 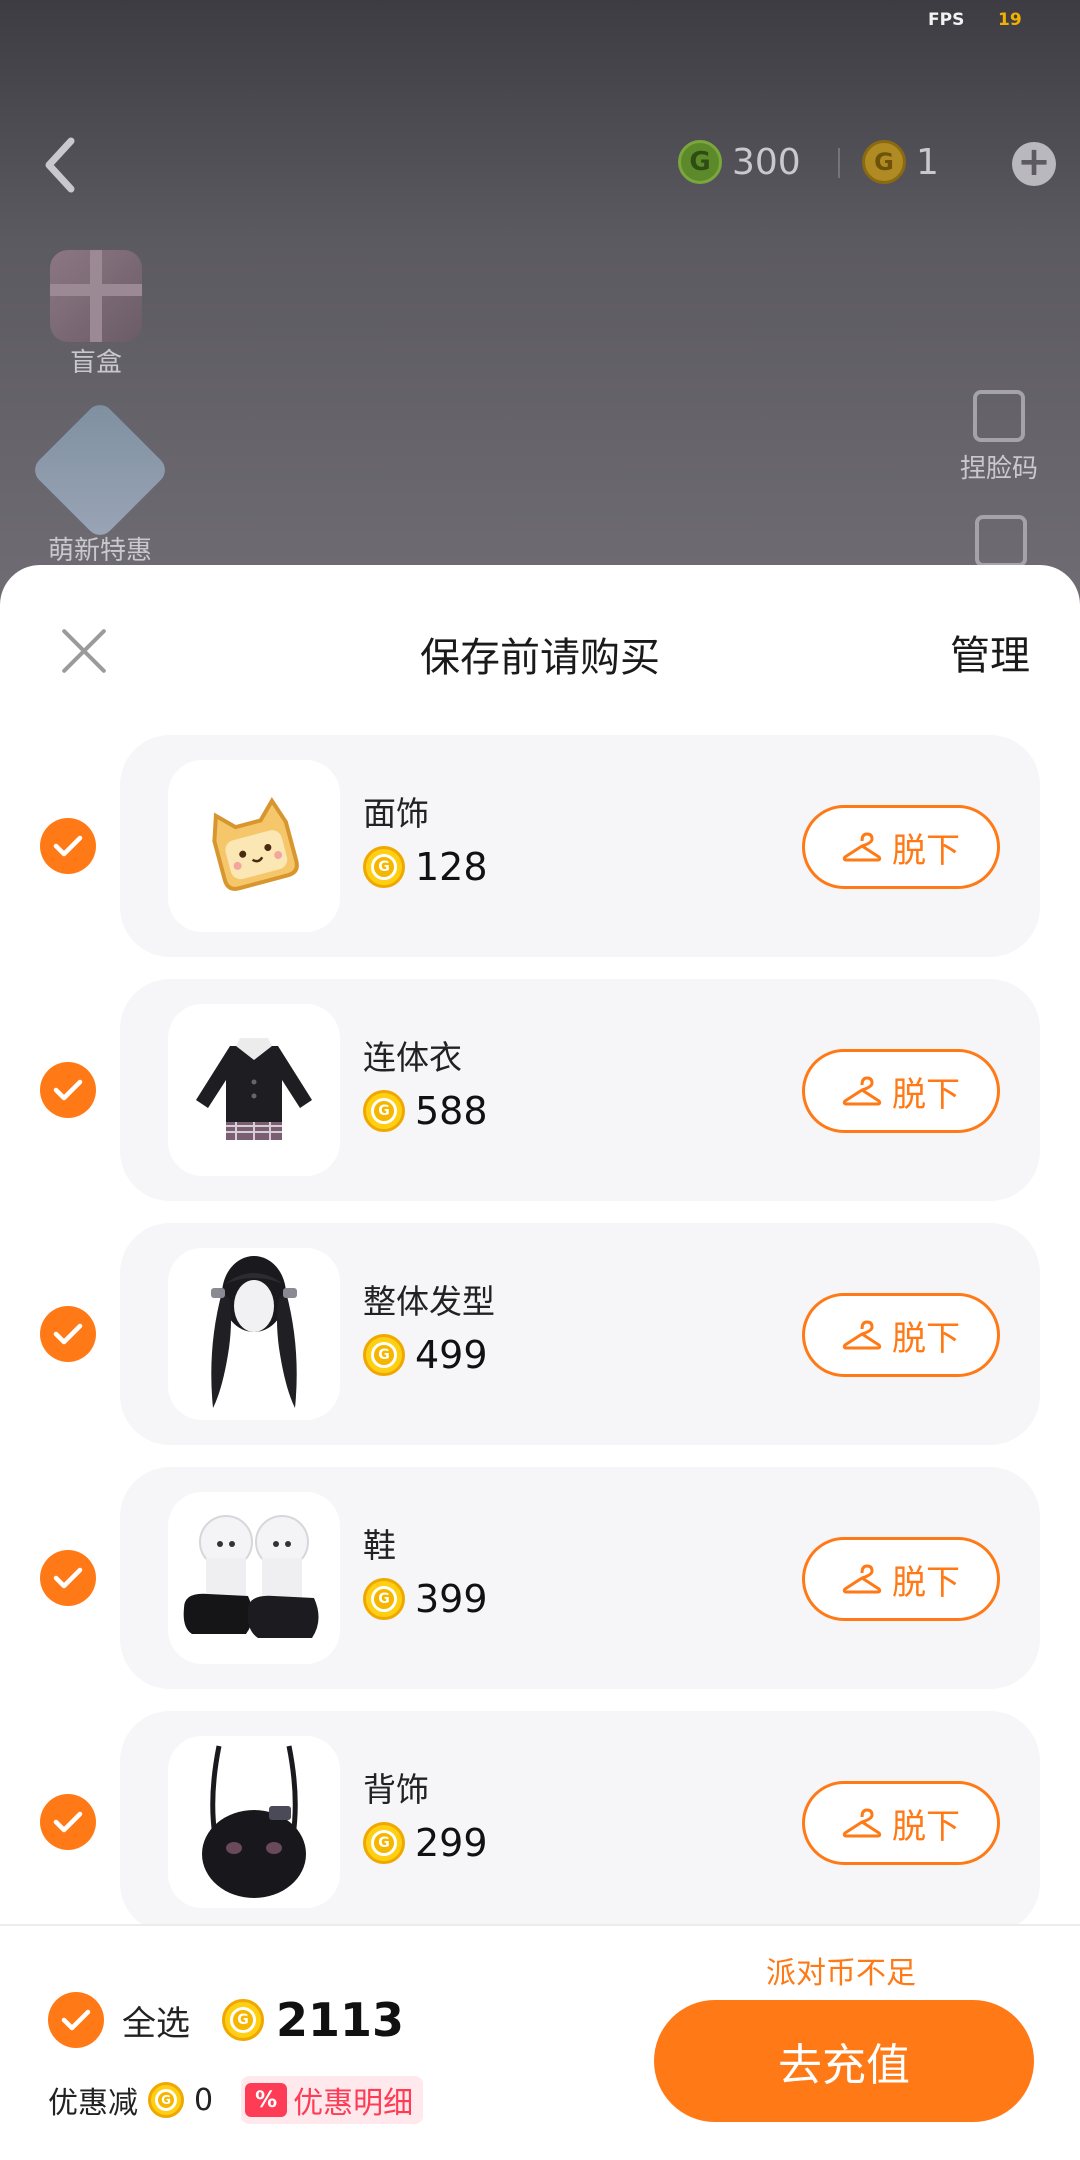 I want to click on select-all-checkbox, so click(x=76, y=2020).